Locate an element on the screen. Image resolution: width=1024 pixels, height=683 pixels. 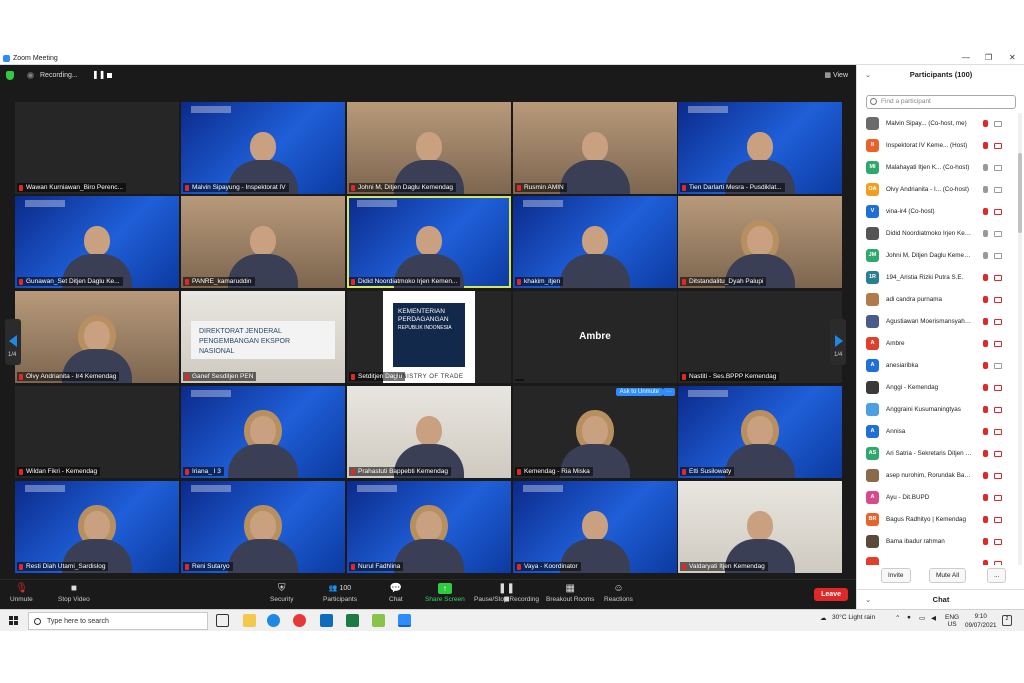
participant-row: Bama ibadur rahman is located at coordinates (937, 542).